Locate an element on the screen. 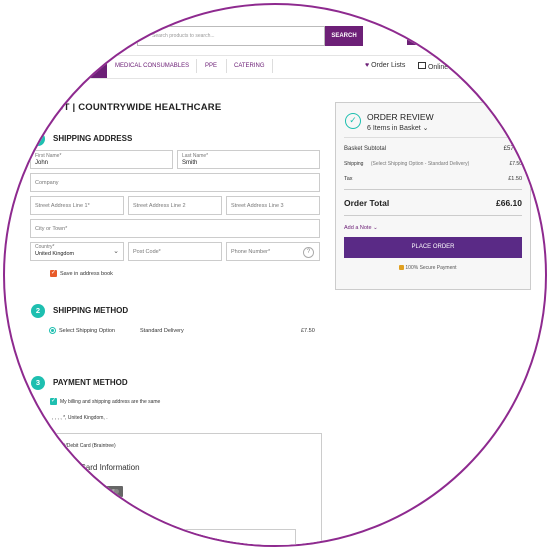 The height and width of the screenshot is (550, 550). shipping-label: Shipping is located at coordinates (354, 164).